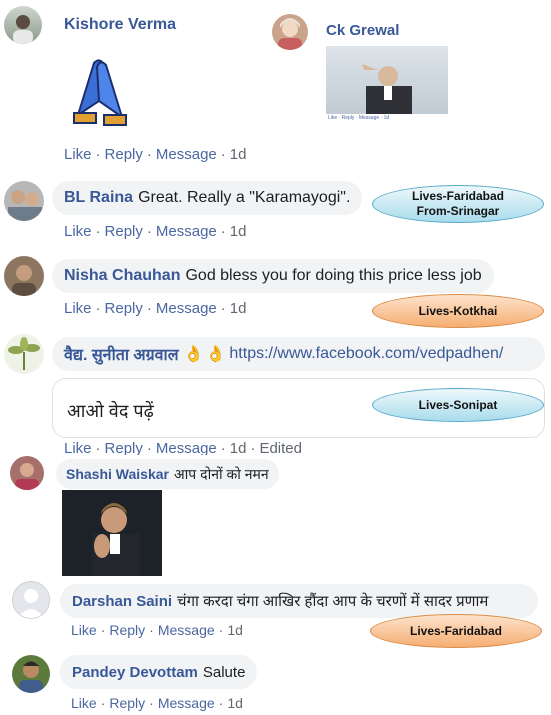  I want to click on edited-label: Edited, so click(280, 447).